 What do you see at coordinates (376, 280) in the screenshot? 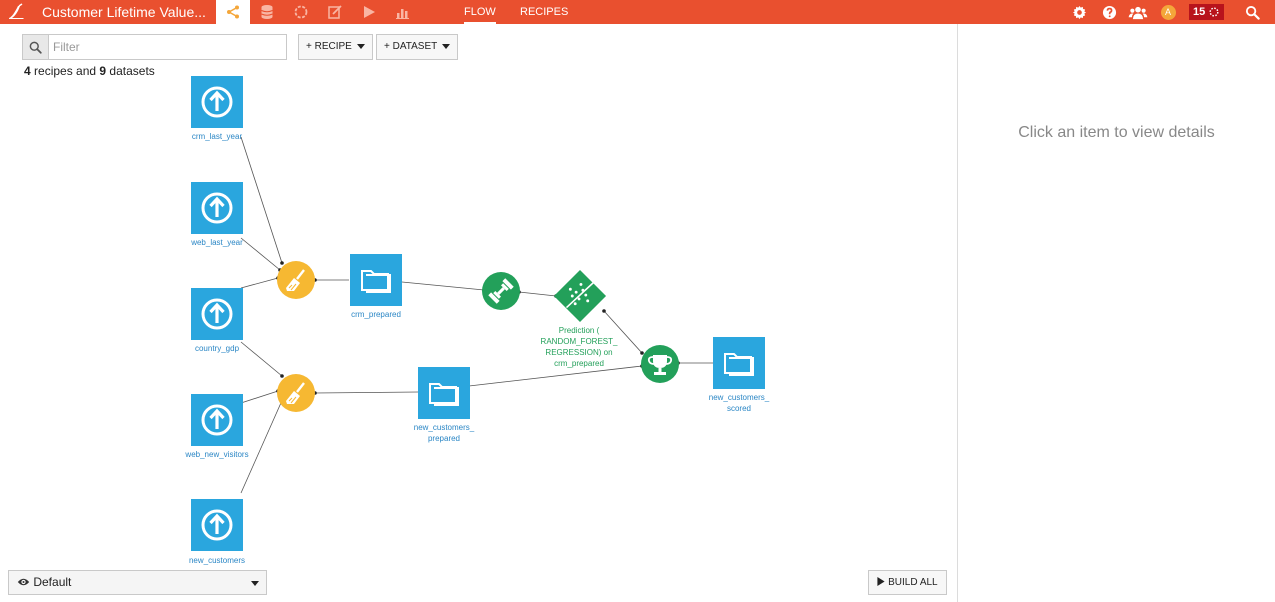
I see `dataset-node-crm-prepared` at bounding box center [376, 280].